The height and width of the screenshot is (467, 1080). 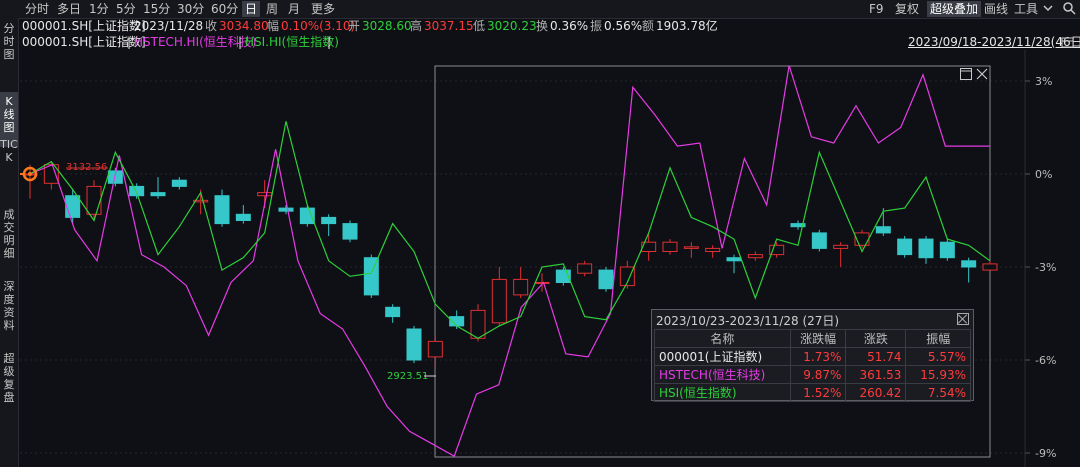 What do you see at coordinates (907, 9) in the screenshot?
I see `adjust-button: 复权` at bounding box center [907, 9].